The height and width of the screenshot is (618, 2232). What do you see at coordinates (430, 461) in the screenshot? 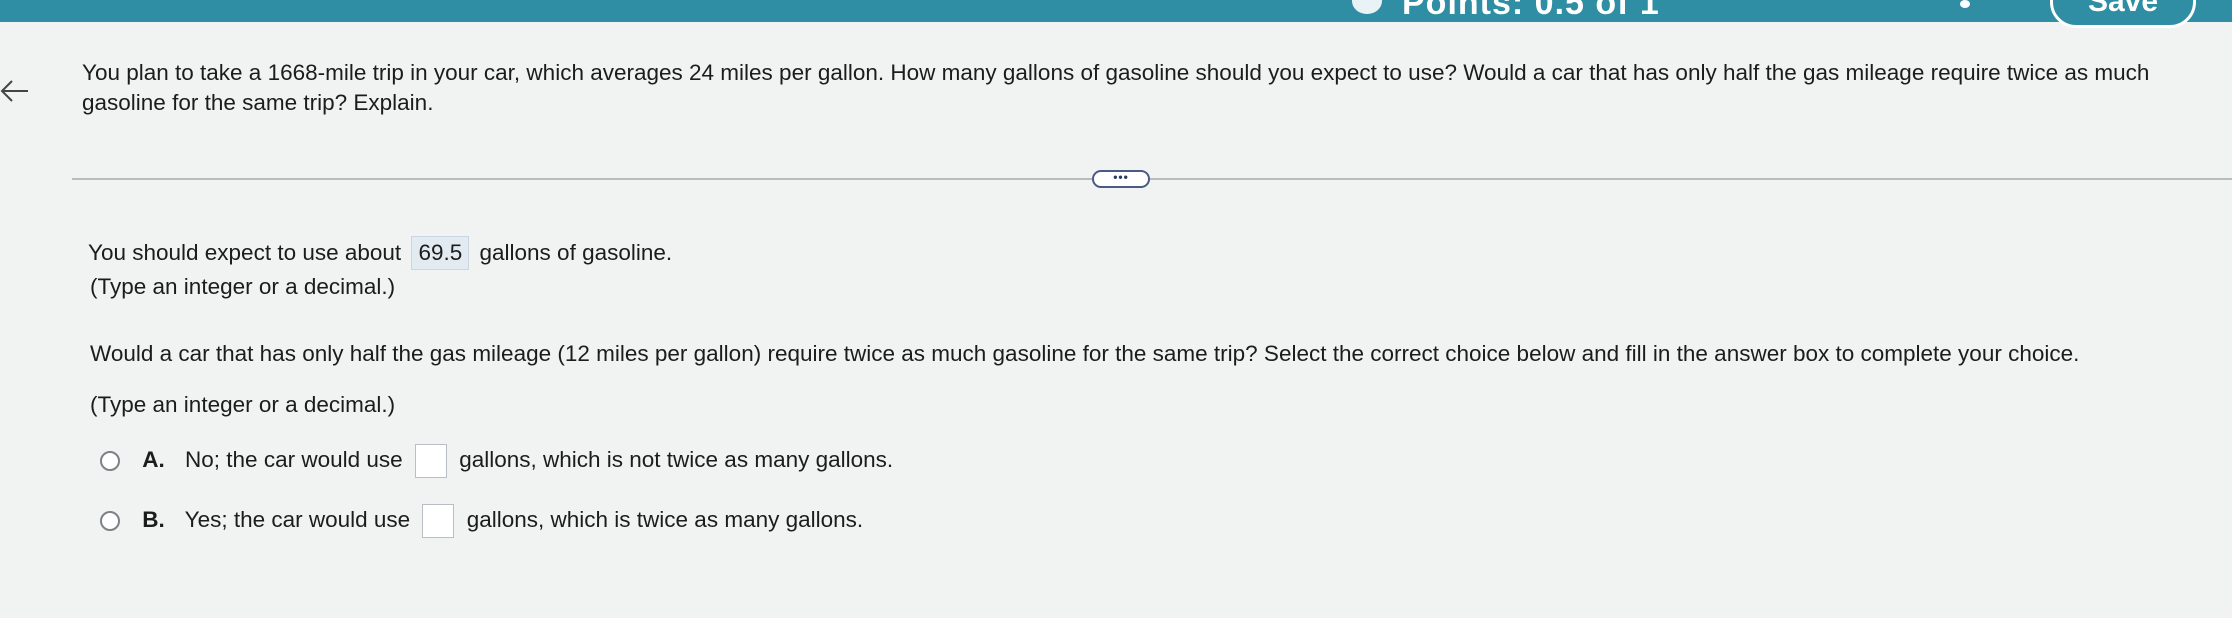
I see `choice-a-answer-box` at bounding box center [430, 461].